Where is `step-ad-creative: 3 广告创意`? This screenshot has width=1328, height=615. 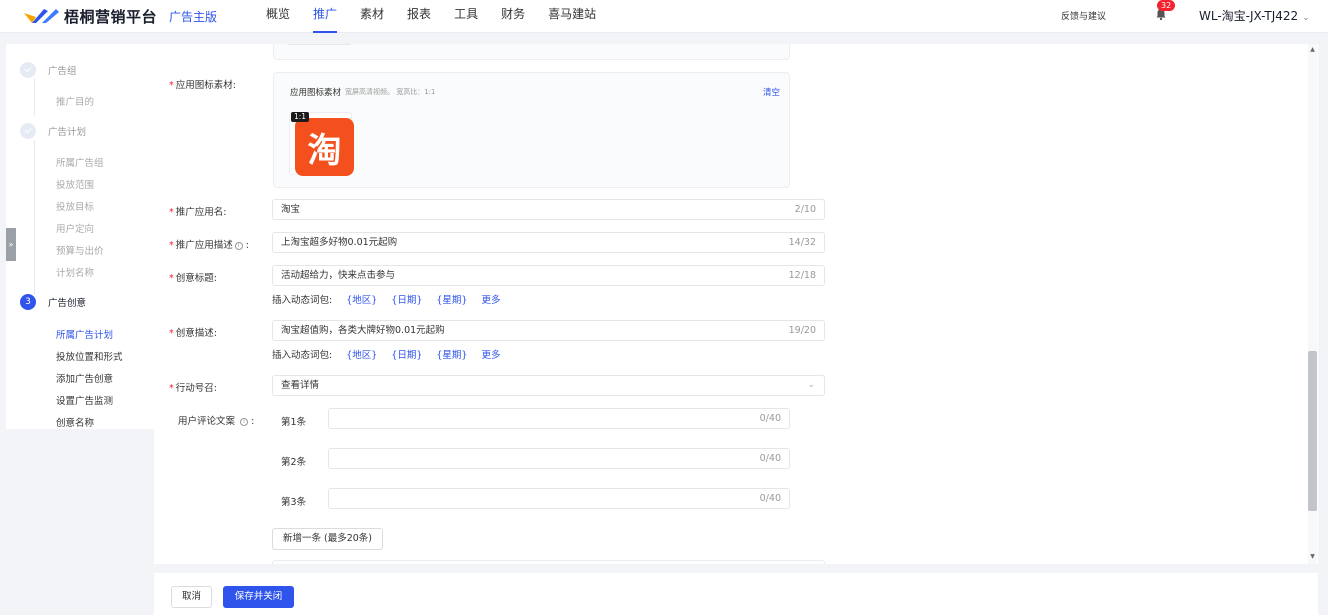 step-ad-creative: 3 广告创意 is located at coordinates (53, 302).